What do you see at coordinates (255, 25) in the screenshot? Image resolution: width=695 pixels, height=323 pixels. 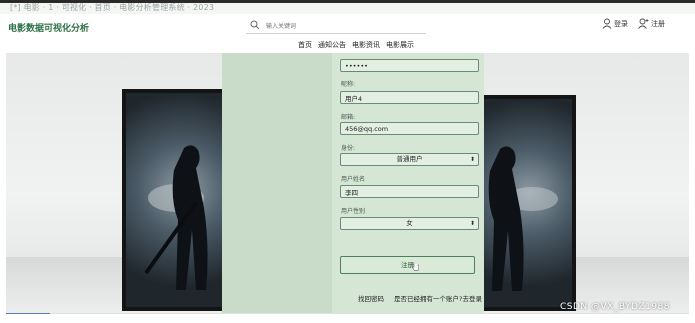 I see `search-icon` at bounding box center [255, 25].